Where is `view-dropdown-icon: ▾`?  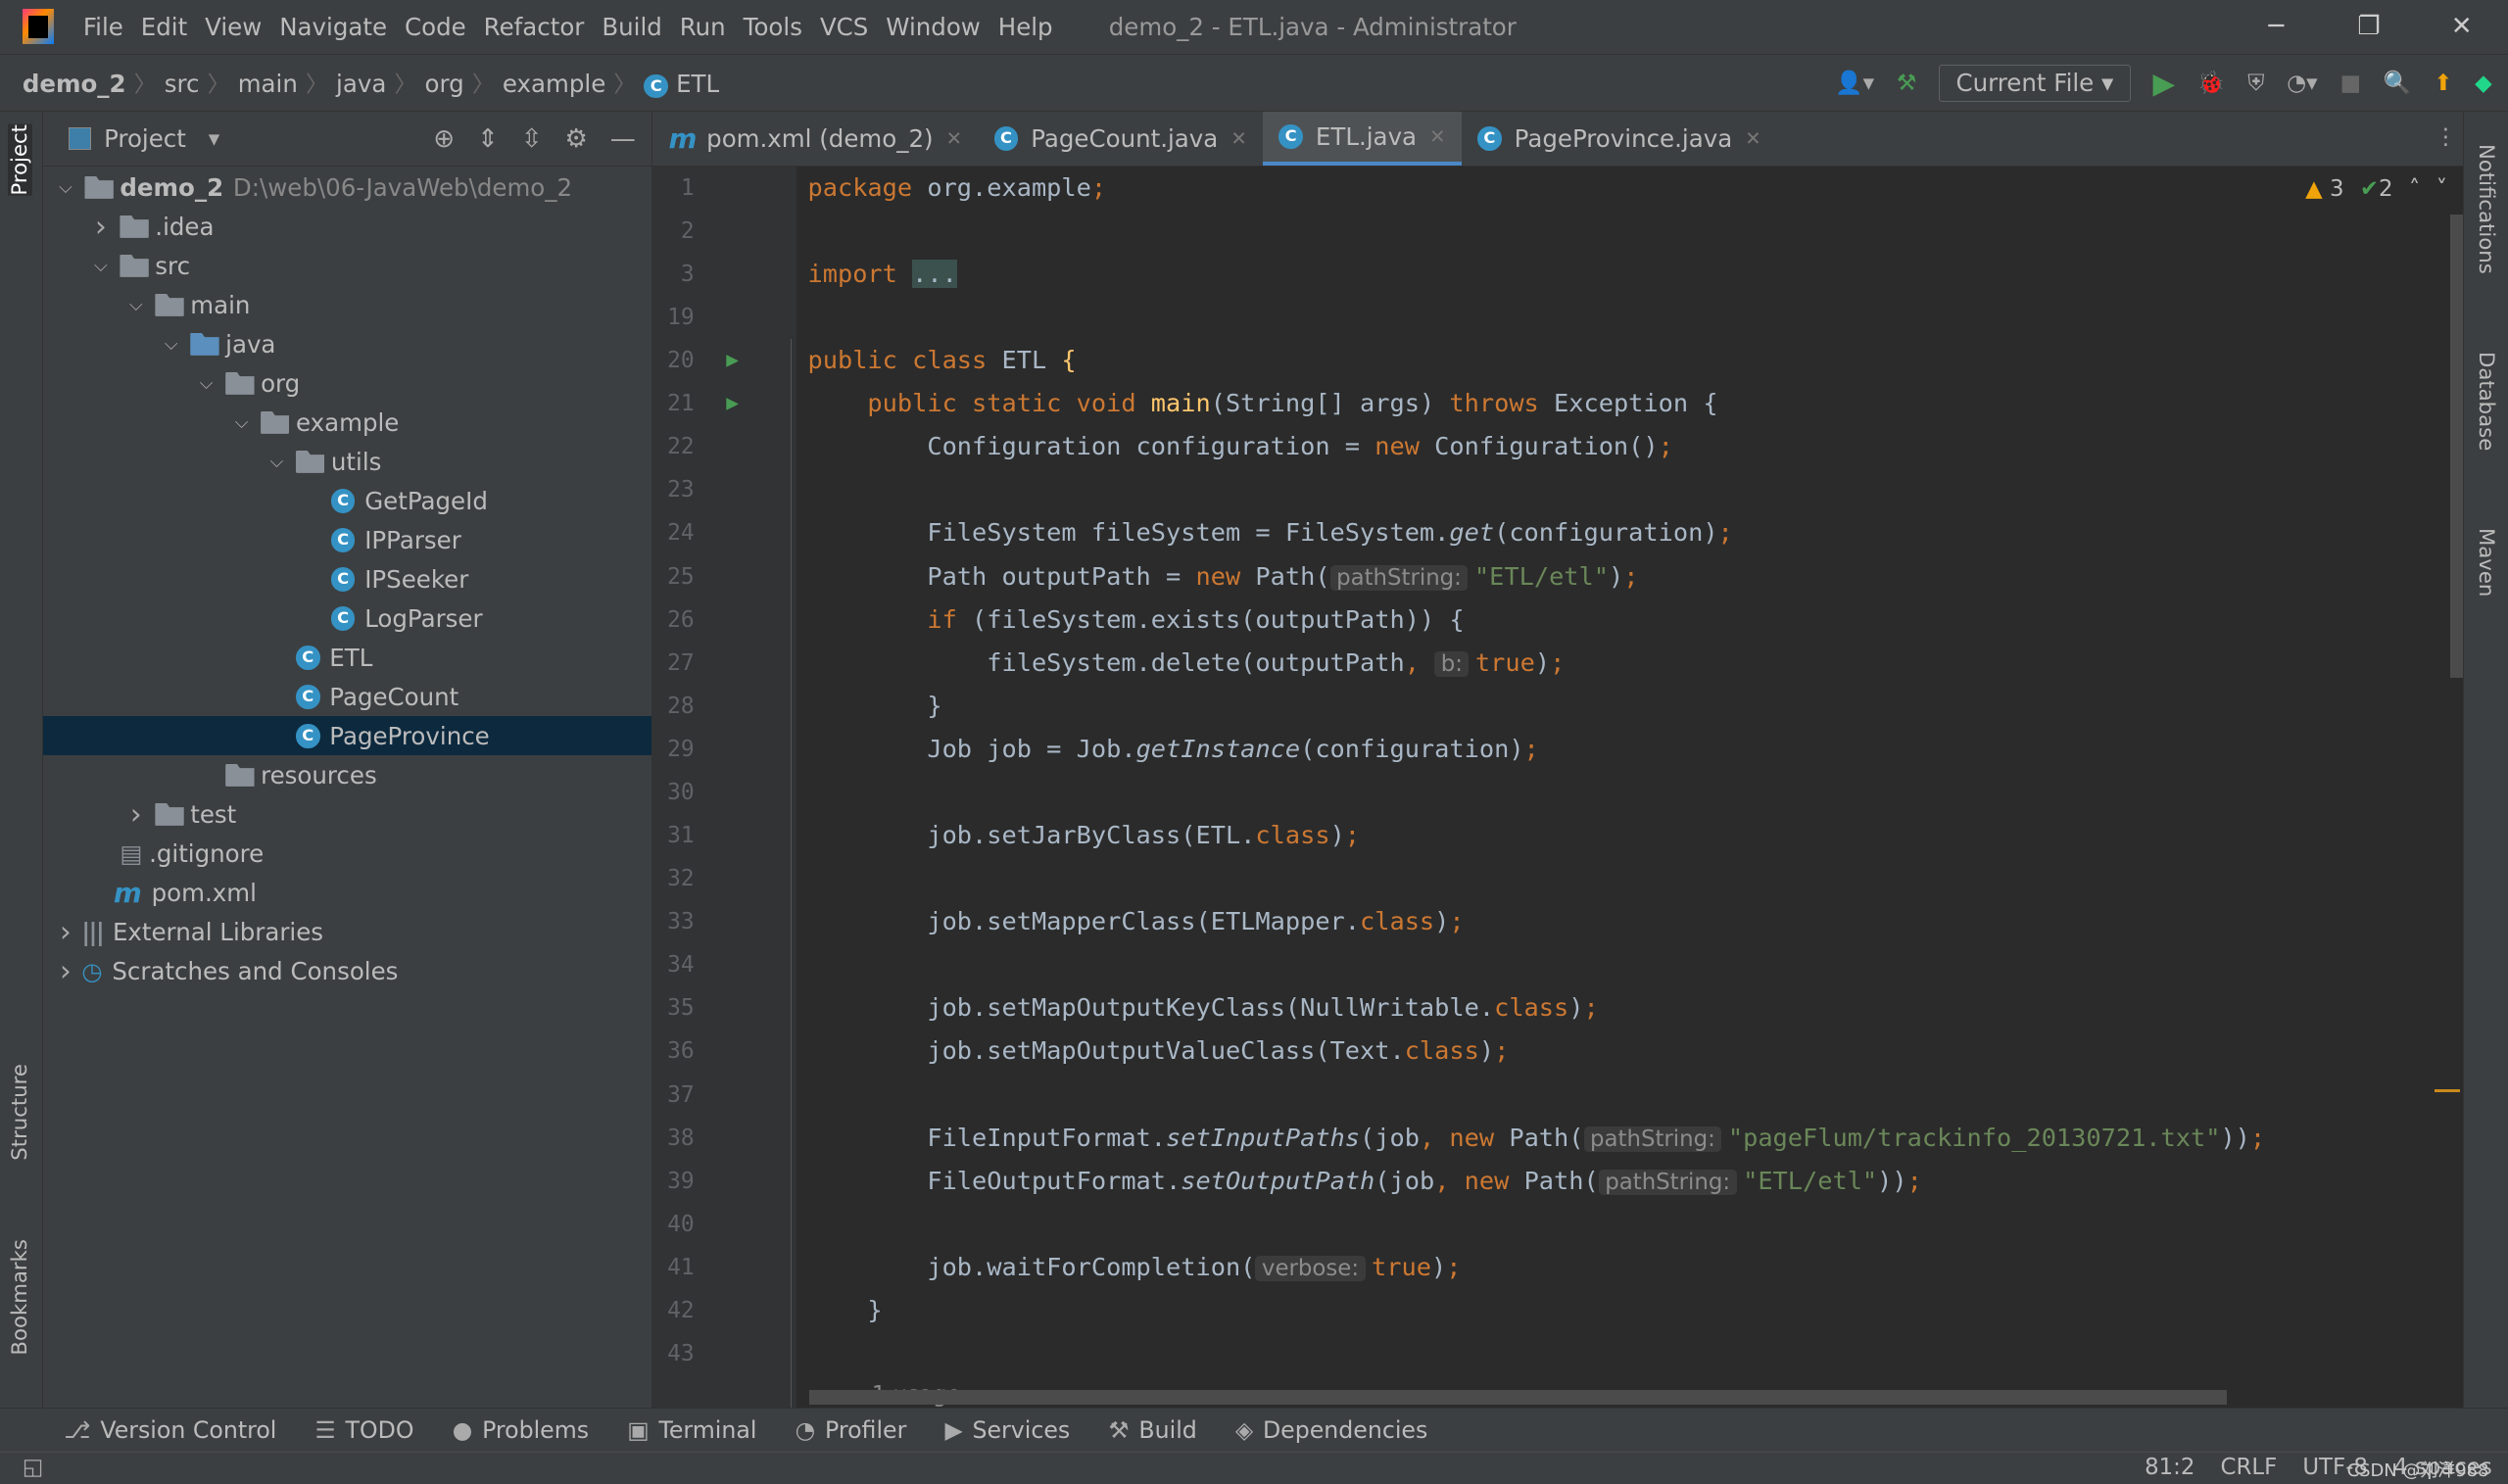 view-dropdown-icon: ▾ is located at coordinates (214, 139).